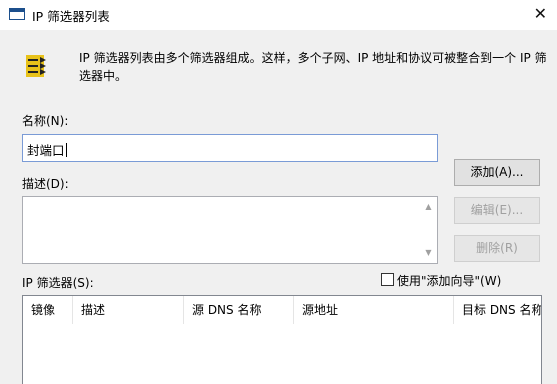 The height and width of the screenshot is (384, 557). What do you see at coordinates (239, 310) in the screenshot?
I see `column-header-source-dns: 源 DNS 名称` at bounding box center [239, 310].